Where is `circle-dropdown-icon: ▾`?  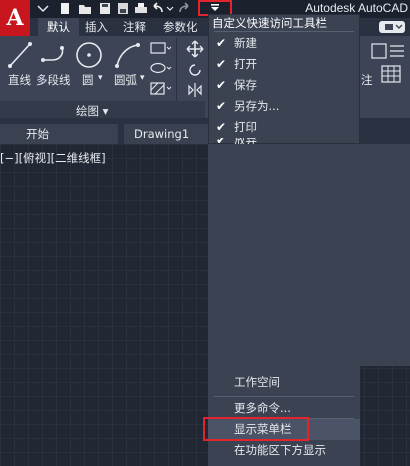 circle-dropdown-icon: ▾ is located at coordinates (100, 78).